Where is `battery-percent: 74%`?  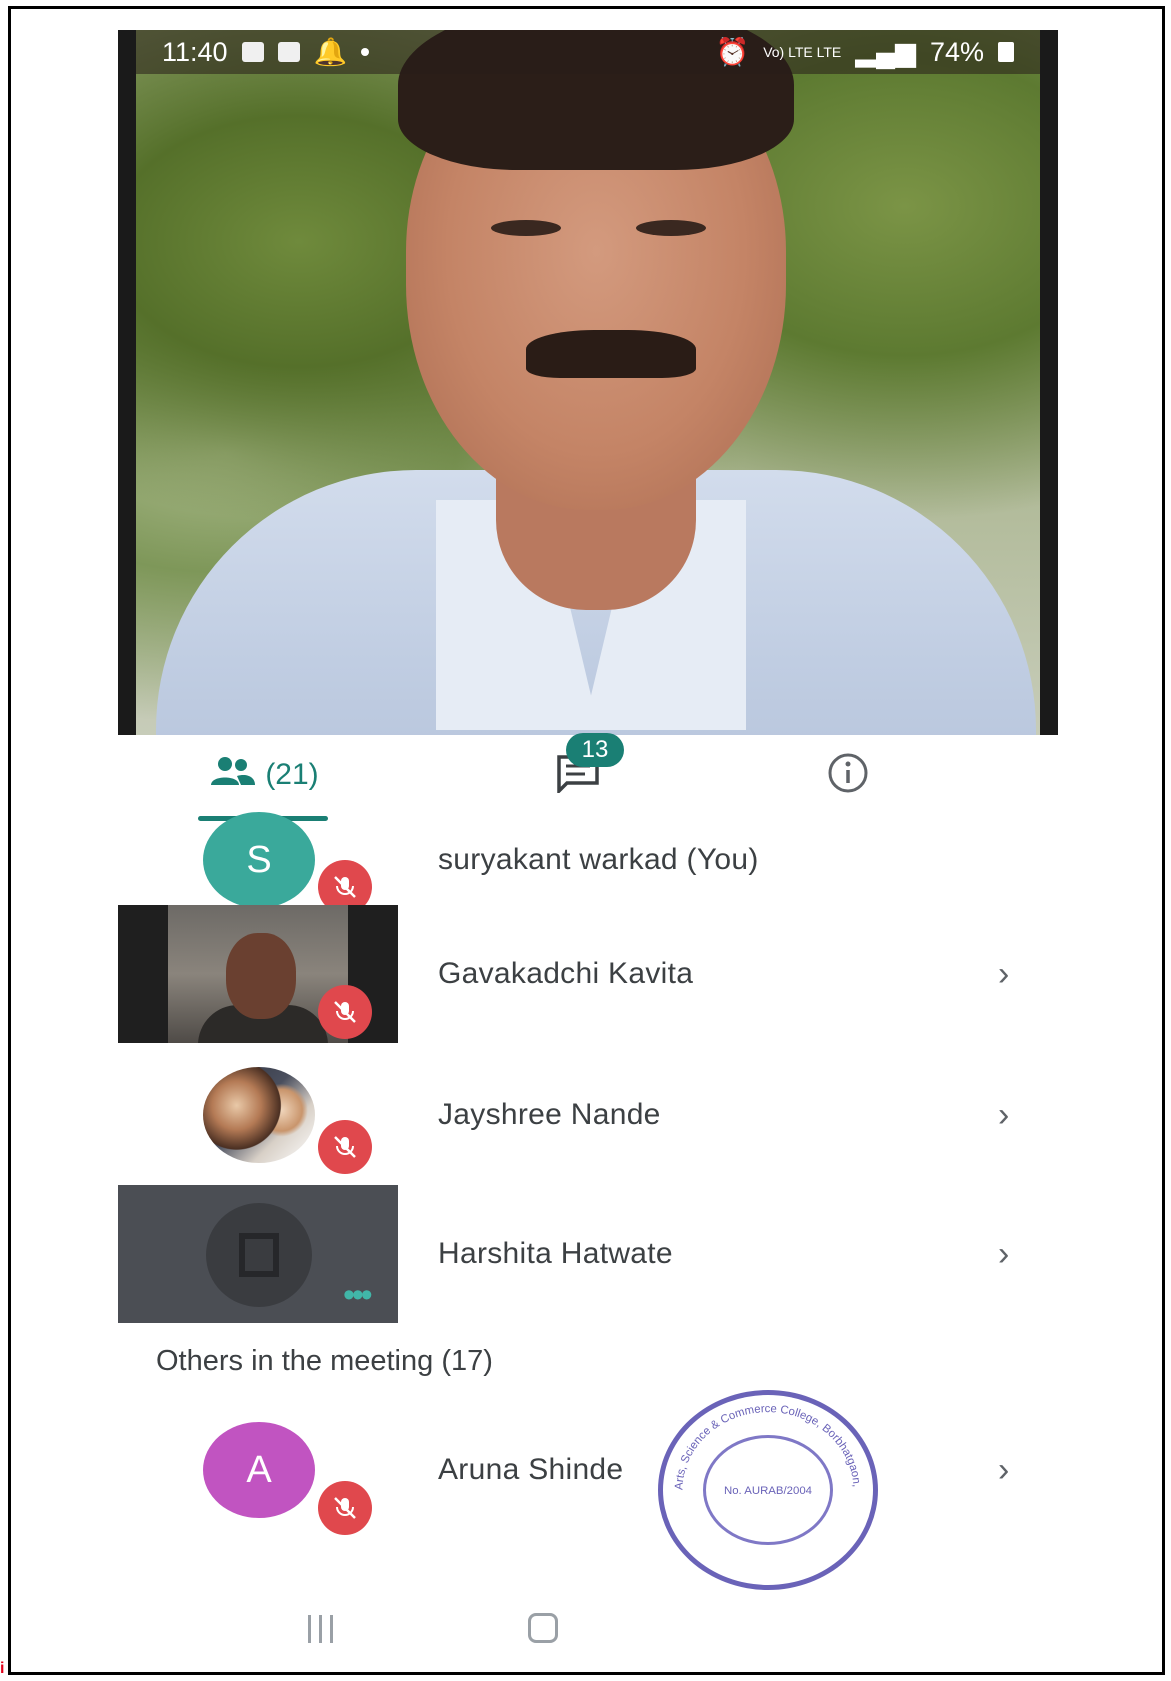 battery-percent: 74% is located at coordinates (956, 51).